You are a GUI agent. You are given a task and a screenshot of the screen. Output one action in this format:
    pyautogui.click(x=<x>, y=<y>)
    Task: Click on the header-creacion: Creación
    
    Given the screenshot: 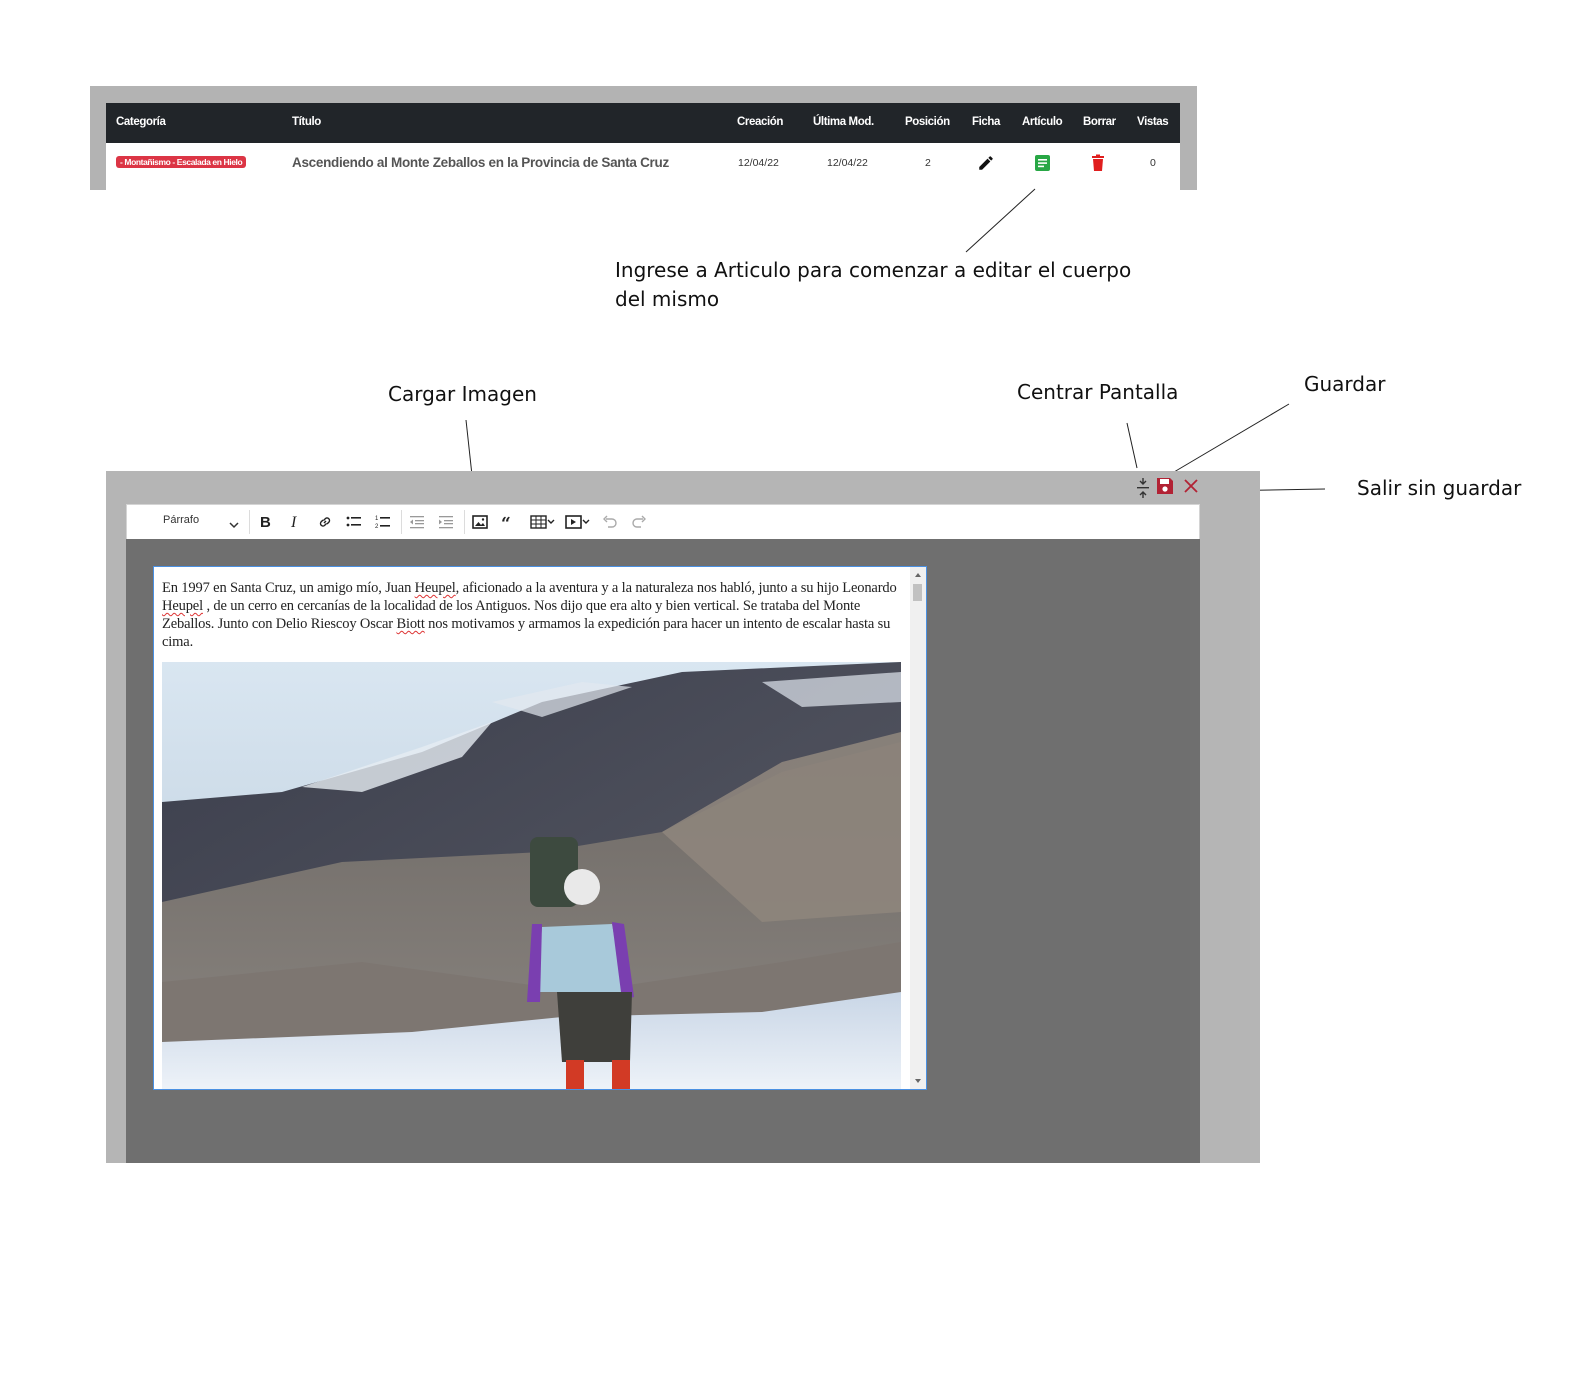 What is the action you would take?
    pyautogui.click(x=760, y=122)
    